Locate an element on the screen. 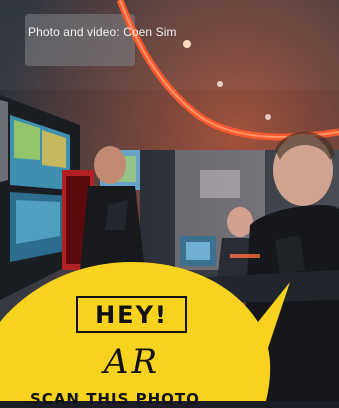 Image resolution: width=339 pixels, height=408 pixels. scan-cta: SCAN THIS PHOTO is located at coordinates (115, 399).